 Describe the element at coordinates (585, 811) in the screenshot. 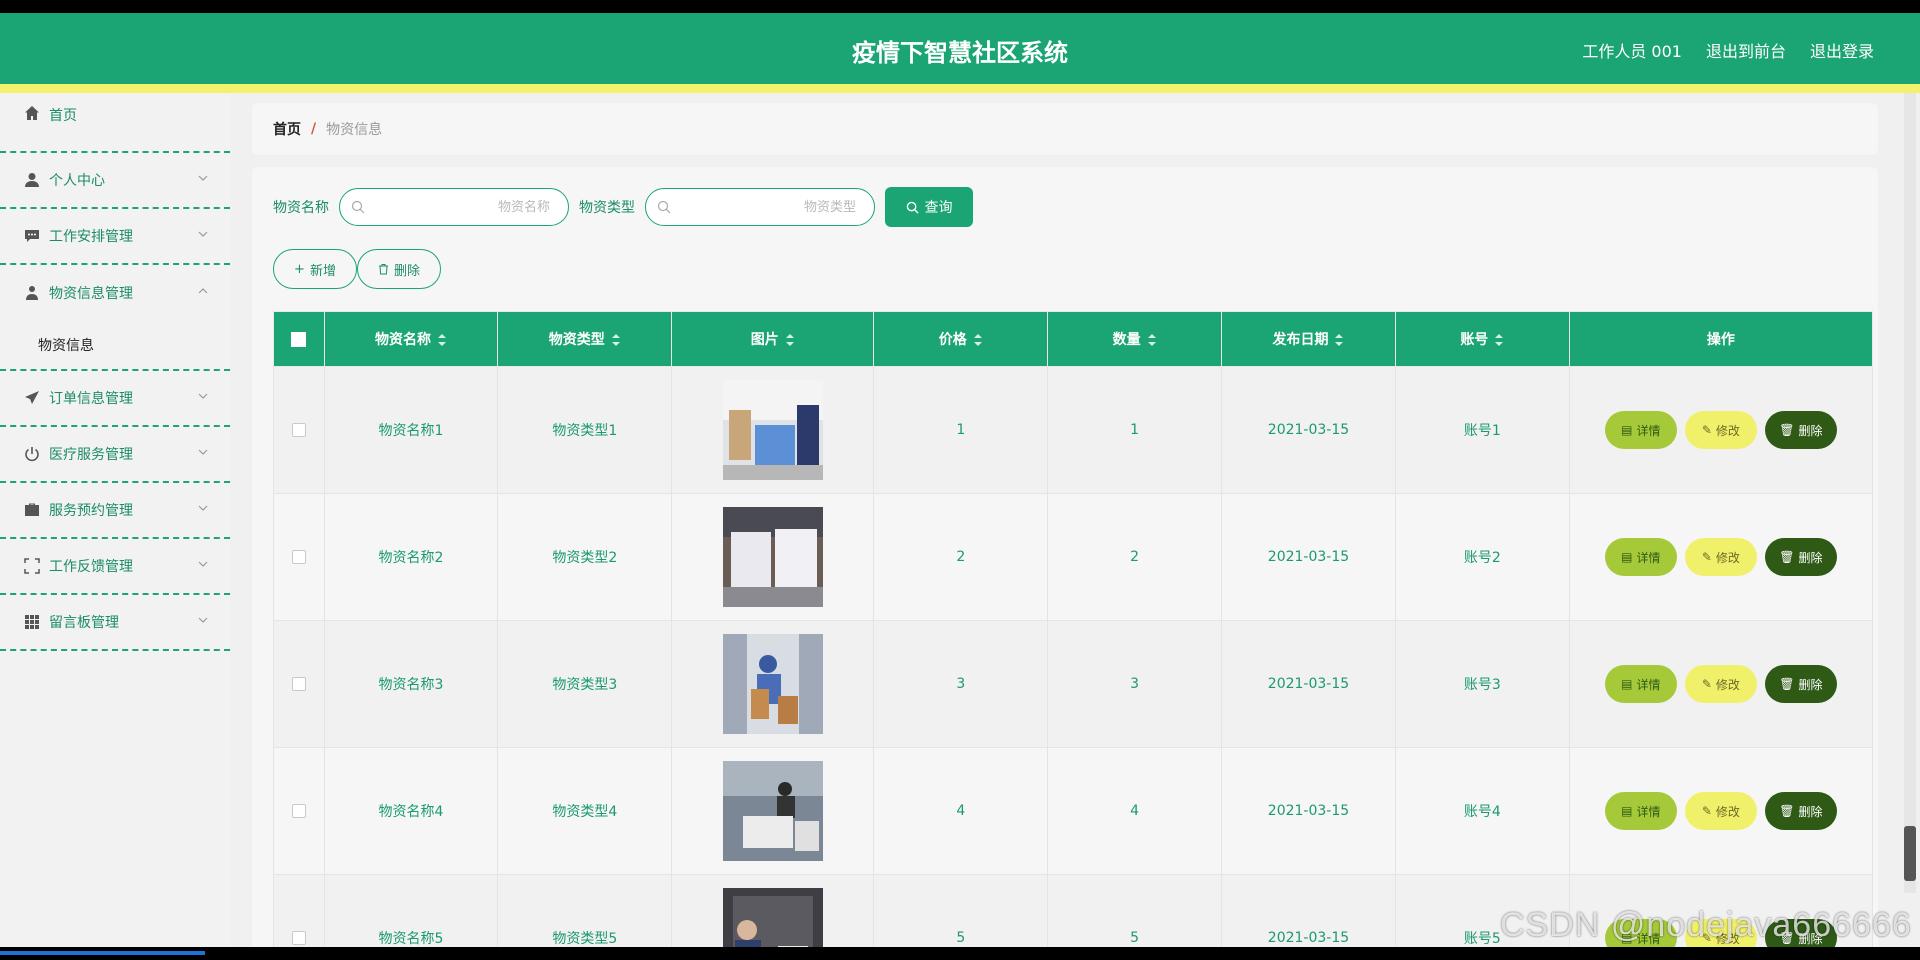

I see `cell-type: 物资类型4` at that location.